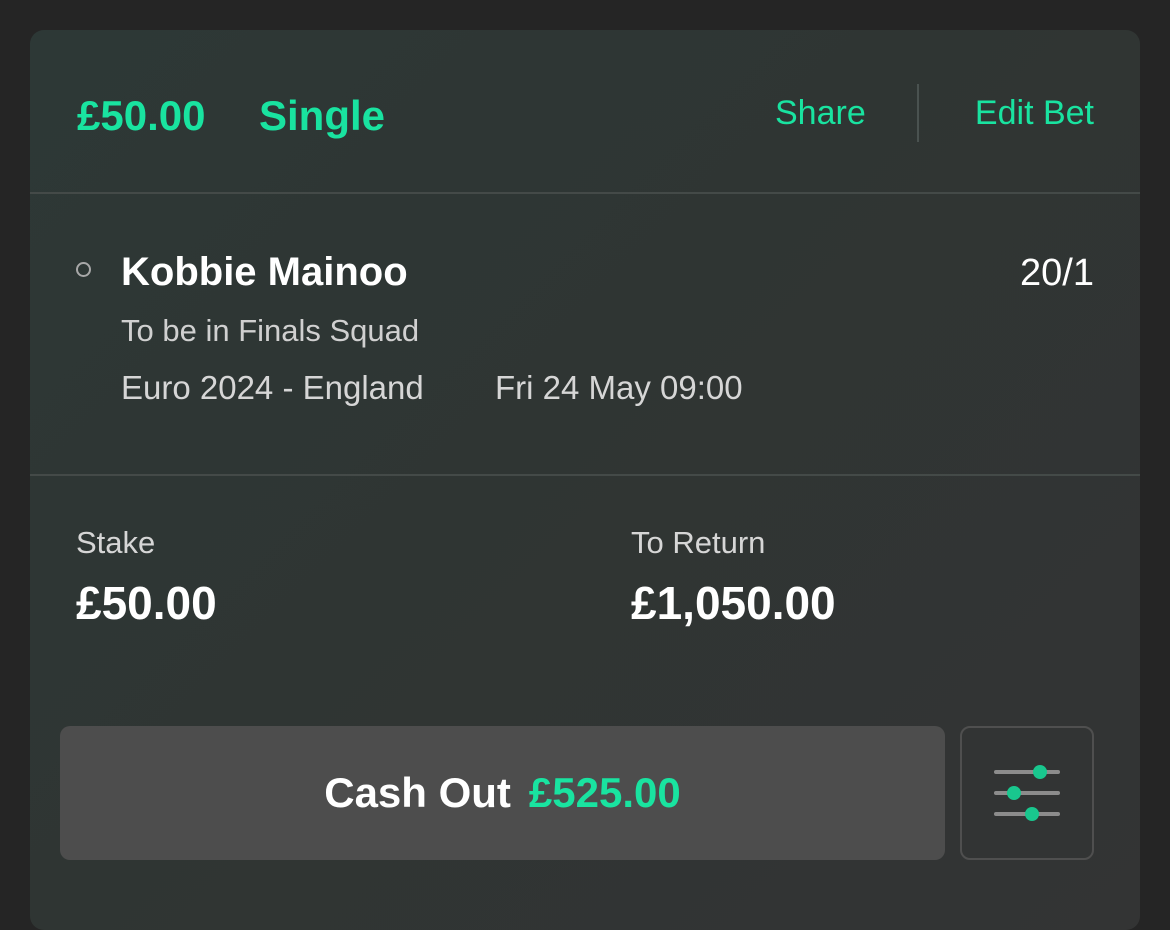 The image size is (1170, 930). I want to click on selection-odds: 20/1, so click(1057, 273).